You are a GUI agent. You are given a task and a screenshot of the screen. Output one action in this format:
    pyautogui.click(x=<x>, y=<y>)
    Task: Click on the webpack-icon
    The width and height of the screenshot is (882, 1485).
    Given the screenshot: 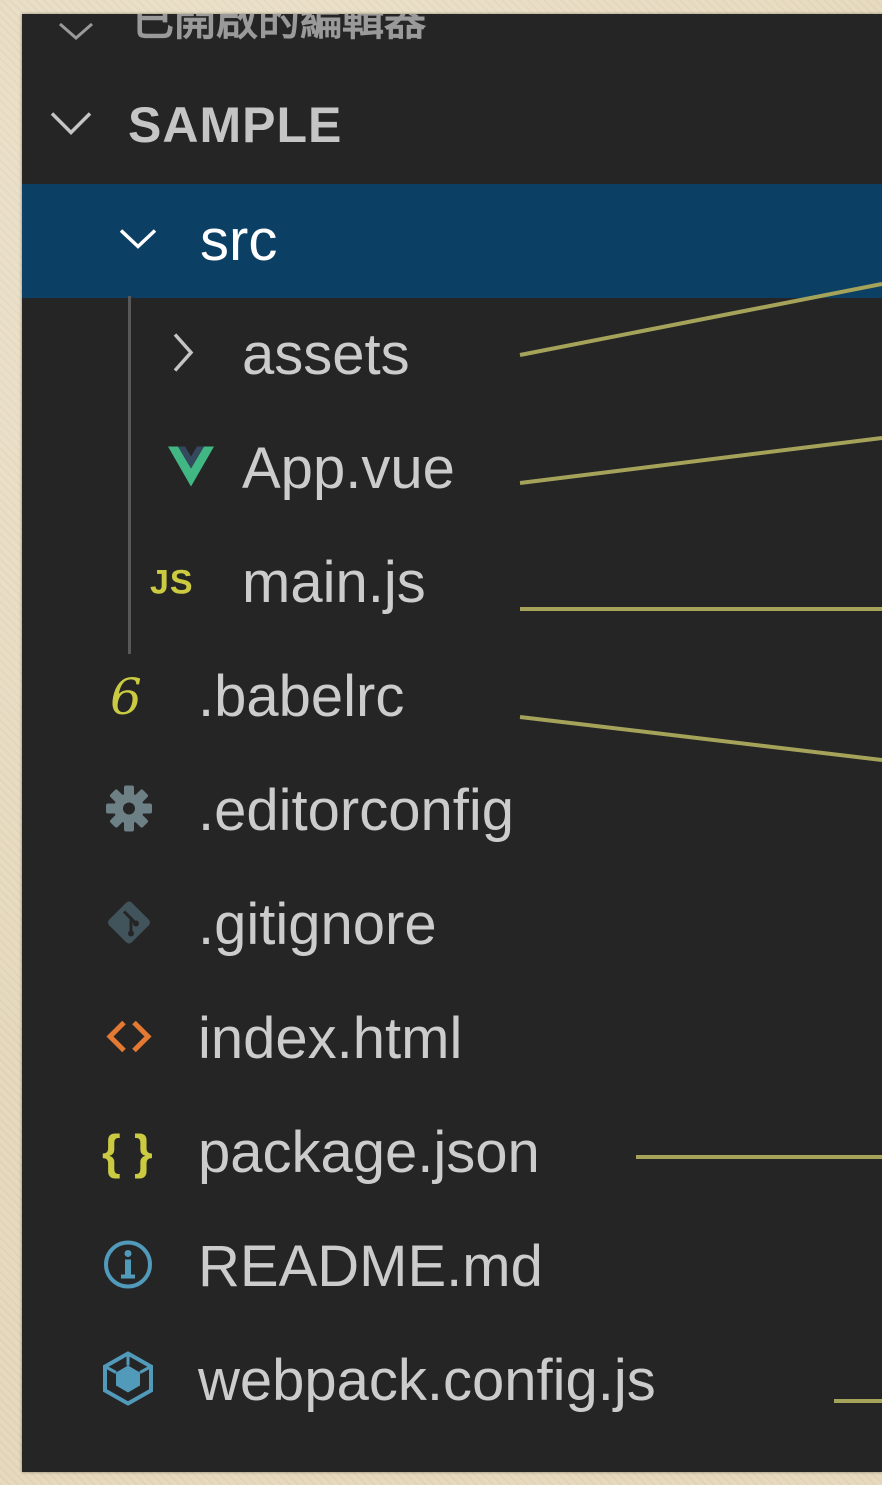 What is the action you would take?
    pyautogui.click(x=128, y=1381)
    